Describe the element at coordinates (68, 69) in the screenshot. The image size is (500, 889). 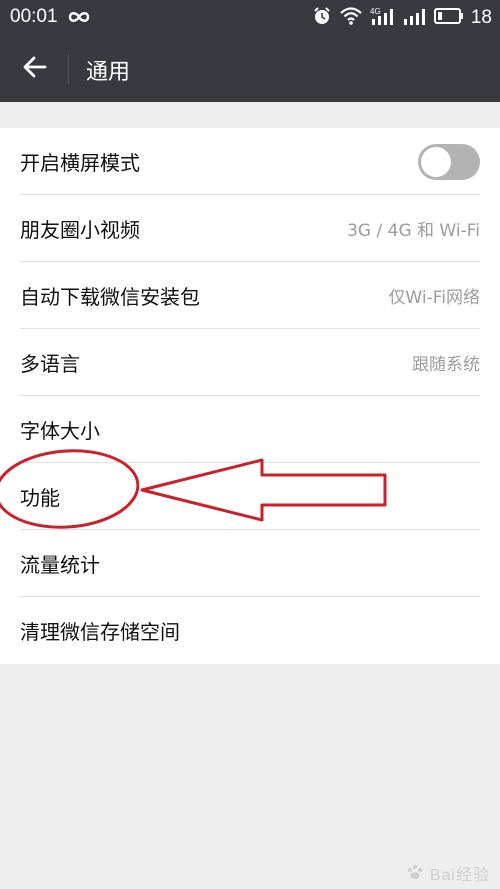
I see `nav-divider` at that location.